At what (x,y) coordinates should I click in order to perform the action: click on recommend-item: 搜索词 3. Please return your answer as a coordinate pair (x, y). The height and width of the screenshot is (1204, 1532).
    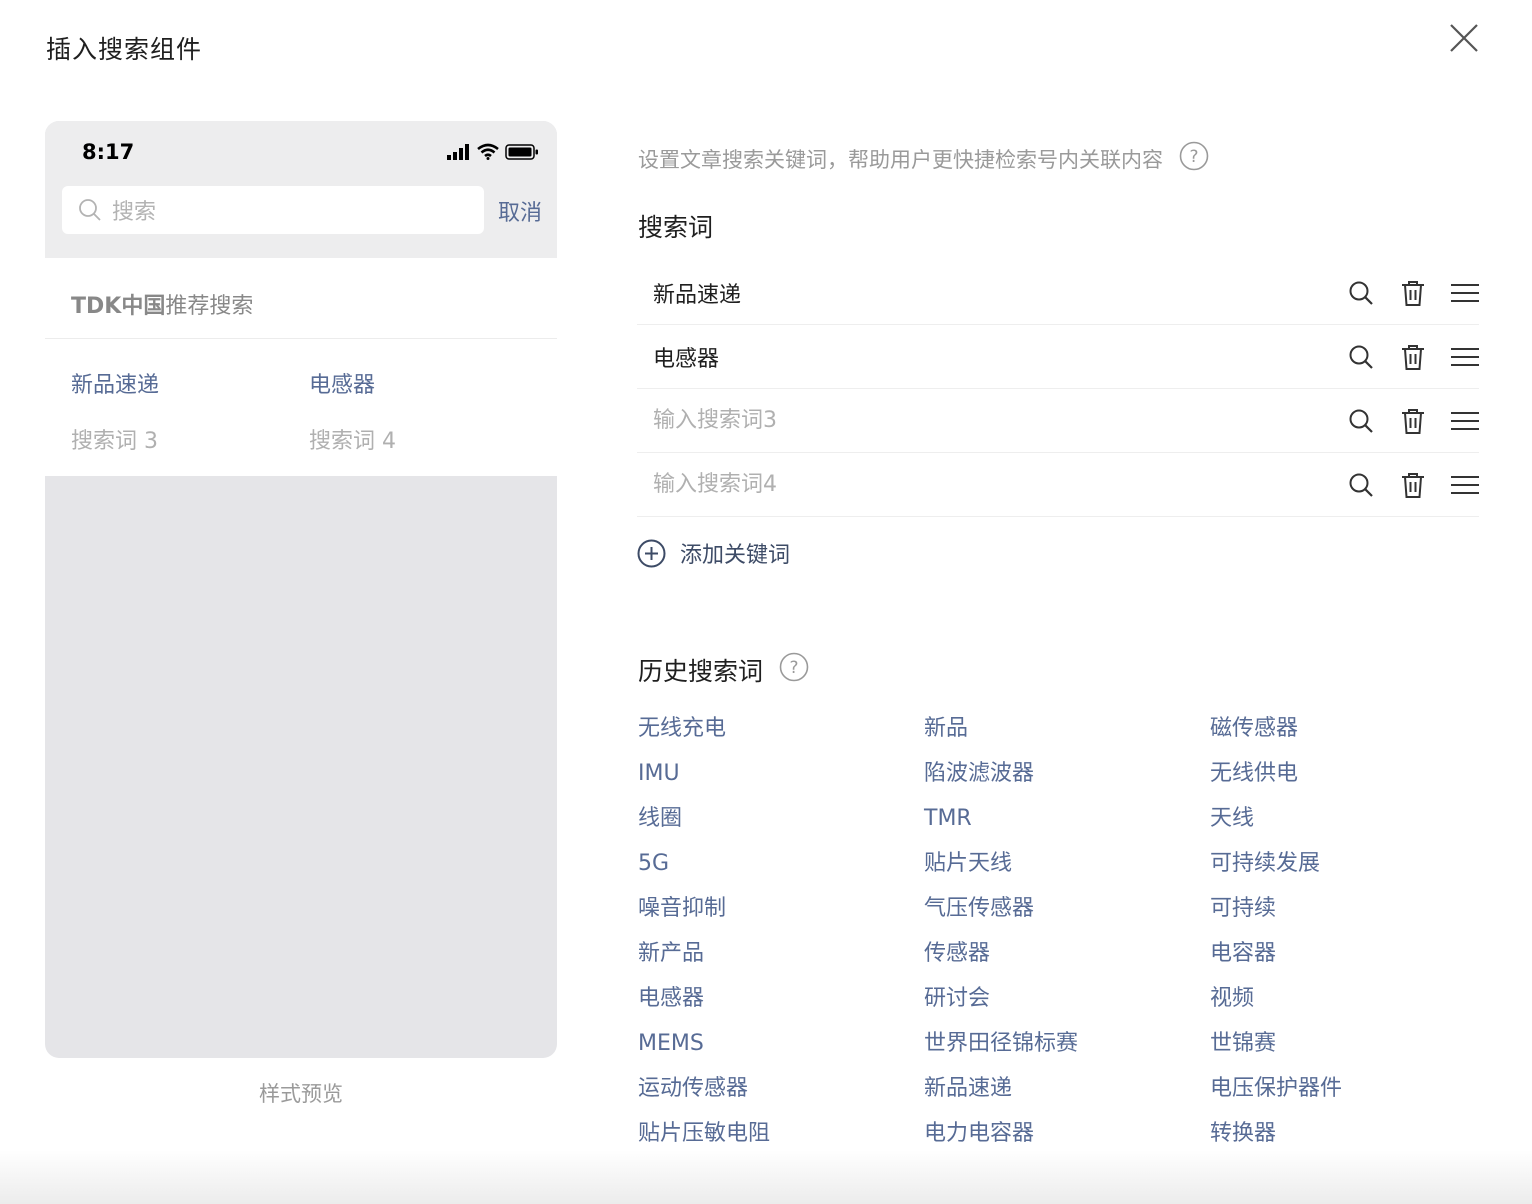
    Looking at the image, I should click on (114, 439).